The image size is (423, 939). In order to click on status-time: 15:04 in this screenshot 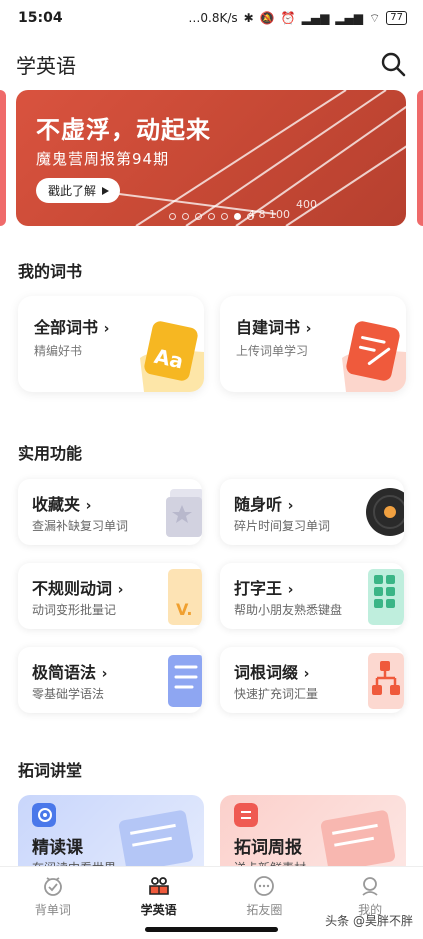, I will do `click(40, 18)`.